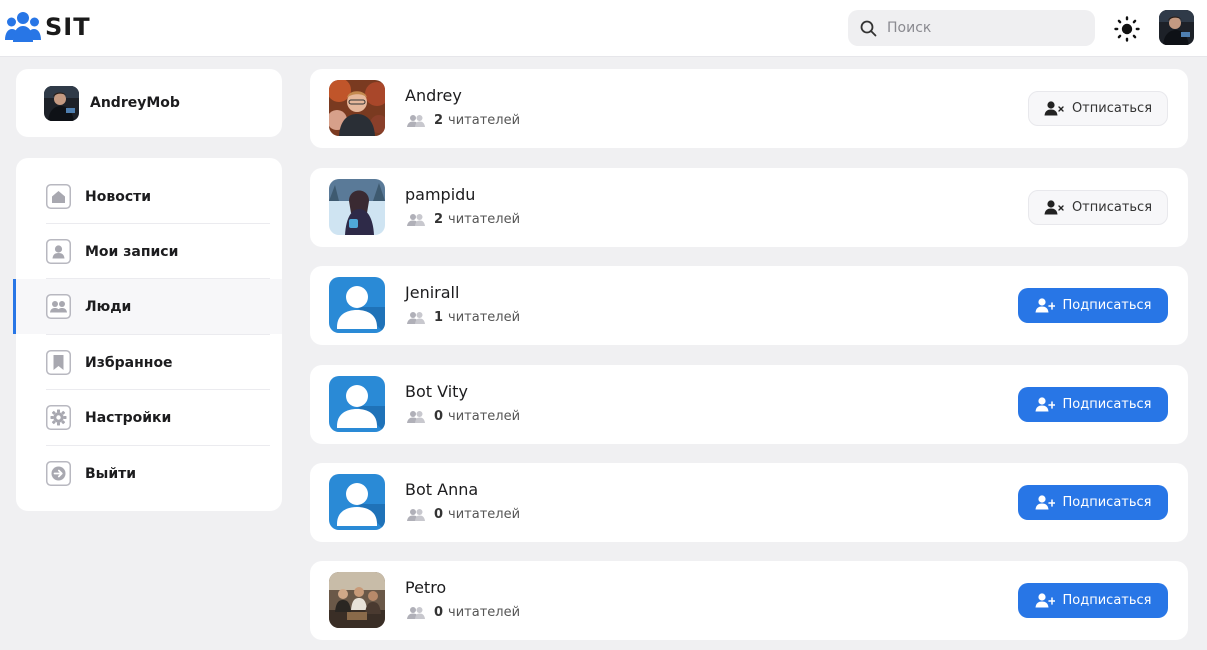  Describe the element at coordinates (433, 95) in the screenshot. I see `user-name: Andrey` at that location.